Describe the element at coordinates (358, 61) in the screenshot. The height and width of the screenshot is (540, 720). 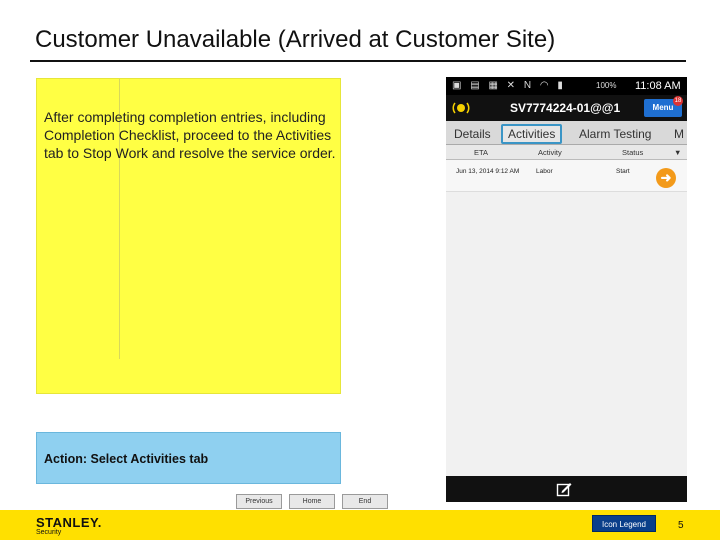
I see `title-divider` at that location.